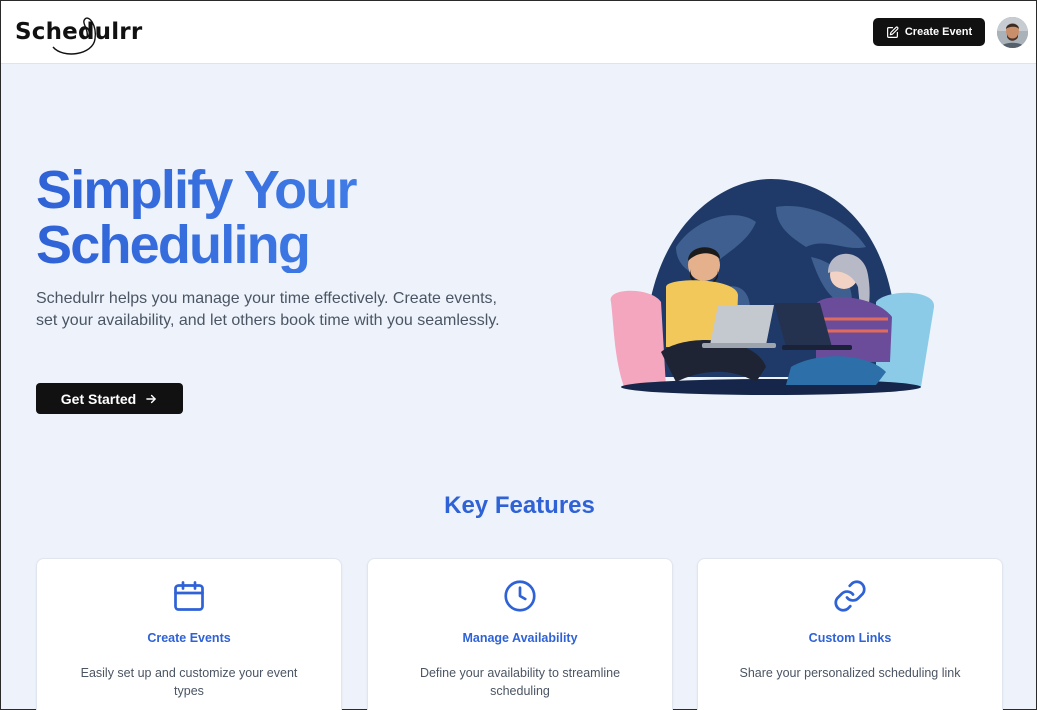  I want to click on logo-swirl-icon, so click(74, 36).